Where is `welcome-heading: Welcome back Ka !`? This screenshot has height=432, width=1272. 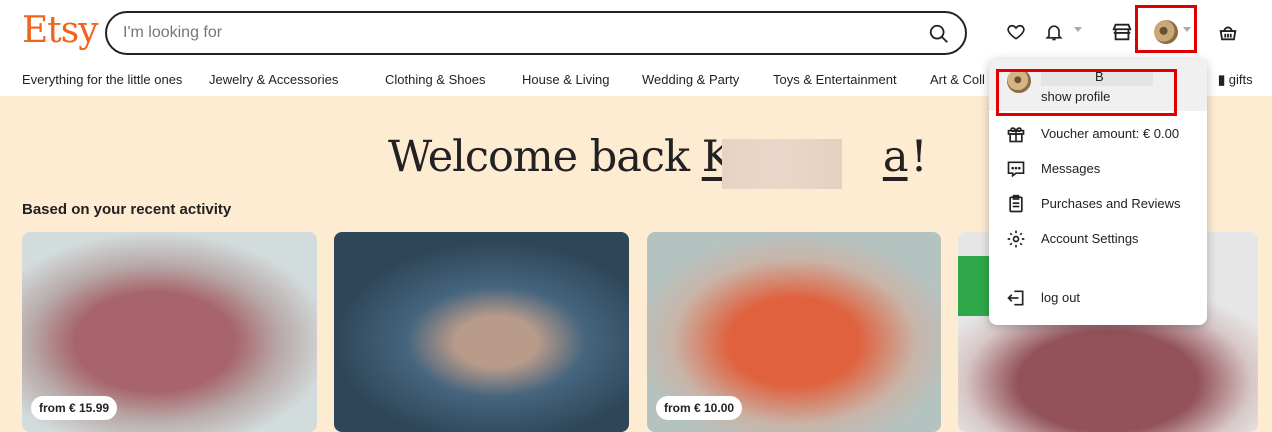 welcome-heading: Welcome back Ka ! is located at coordinates (658, 157).